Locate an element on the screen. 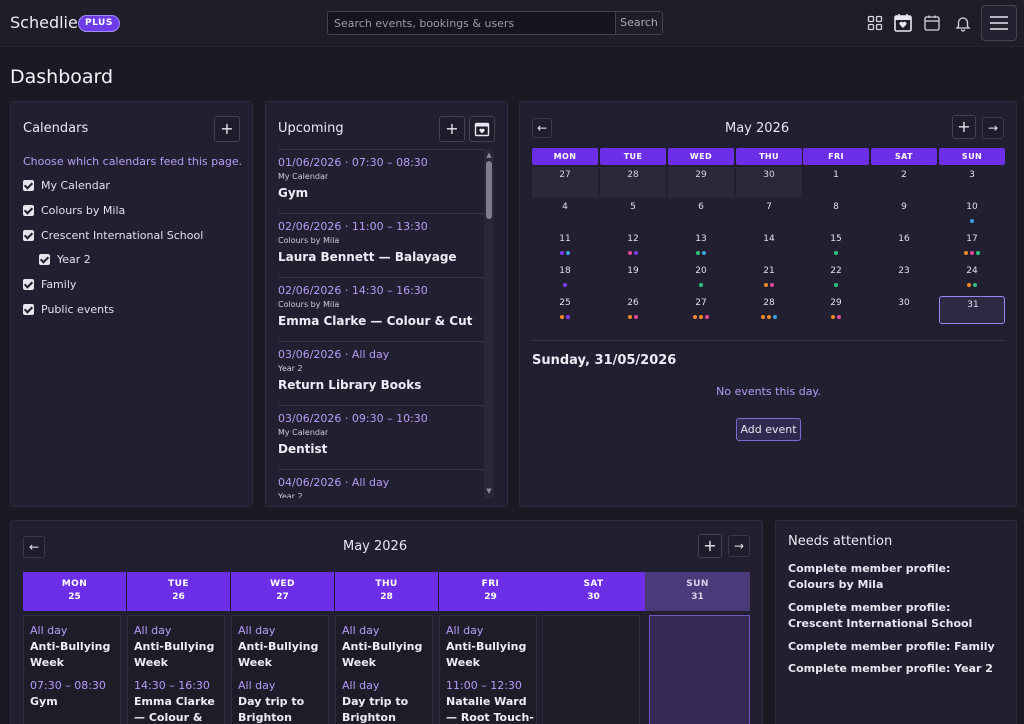 The height and width of the screenshot is (724, 1024). scroll-up-icon: ▲ is located at coordinates (489, 155).